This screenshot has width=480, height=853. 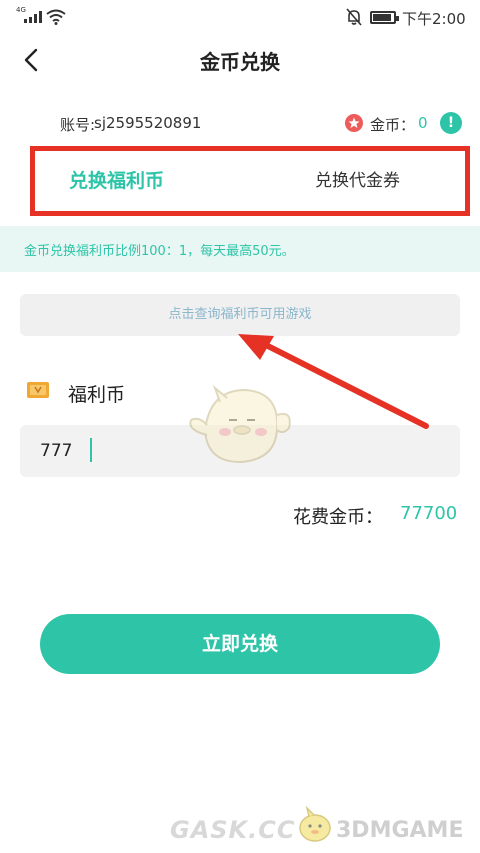 What do you see at coordinates (315, 824) in the screenshot?
I see `watermark-bird-icon` at bounding box center [315, 824].